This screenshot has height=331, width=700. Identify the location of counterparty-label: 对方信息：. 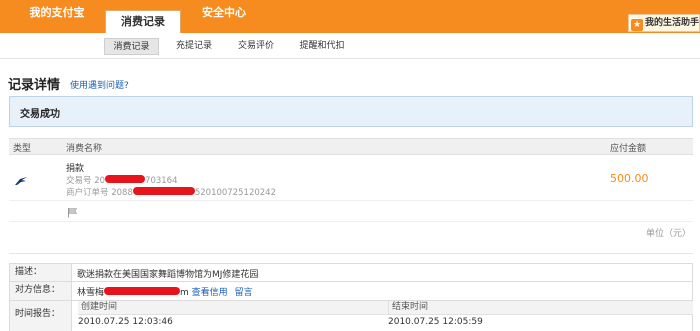
(41, 291).